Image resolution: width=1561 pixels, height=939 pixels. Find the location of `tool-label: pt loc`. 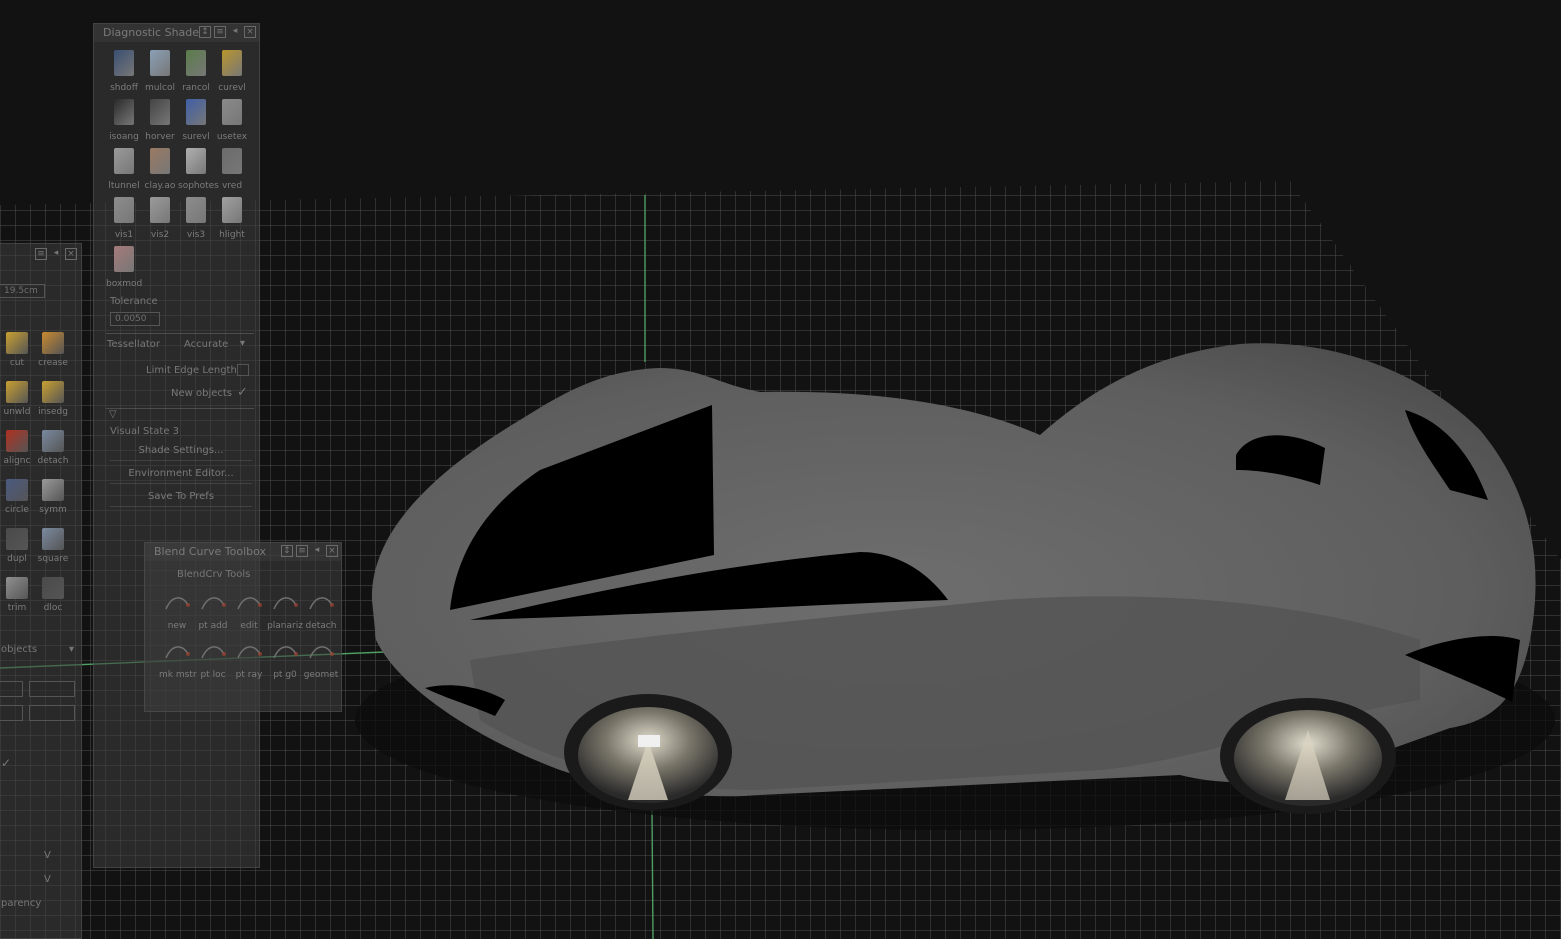

tool-label: pt loc is located at coordinates (213, 675).